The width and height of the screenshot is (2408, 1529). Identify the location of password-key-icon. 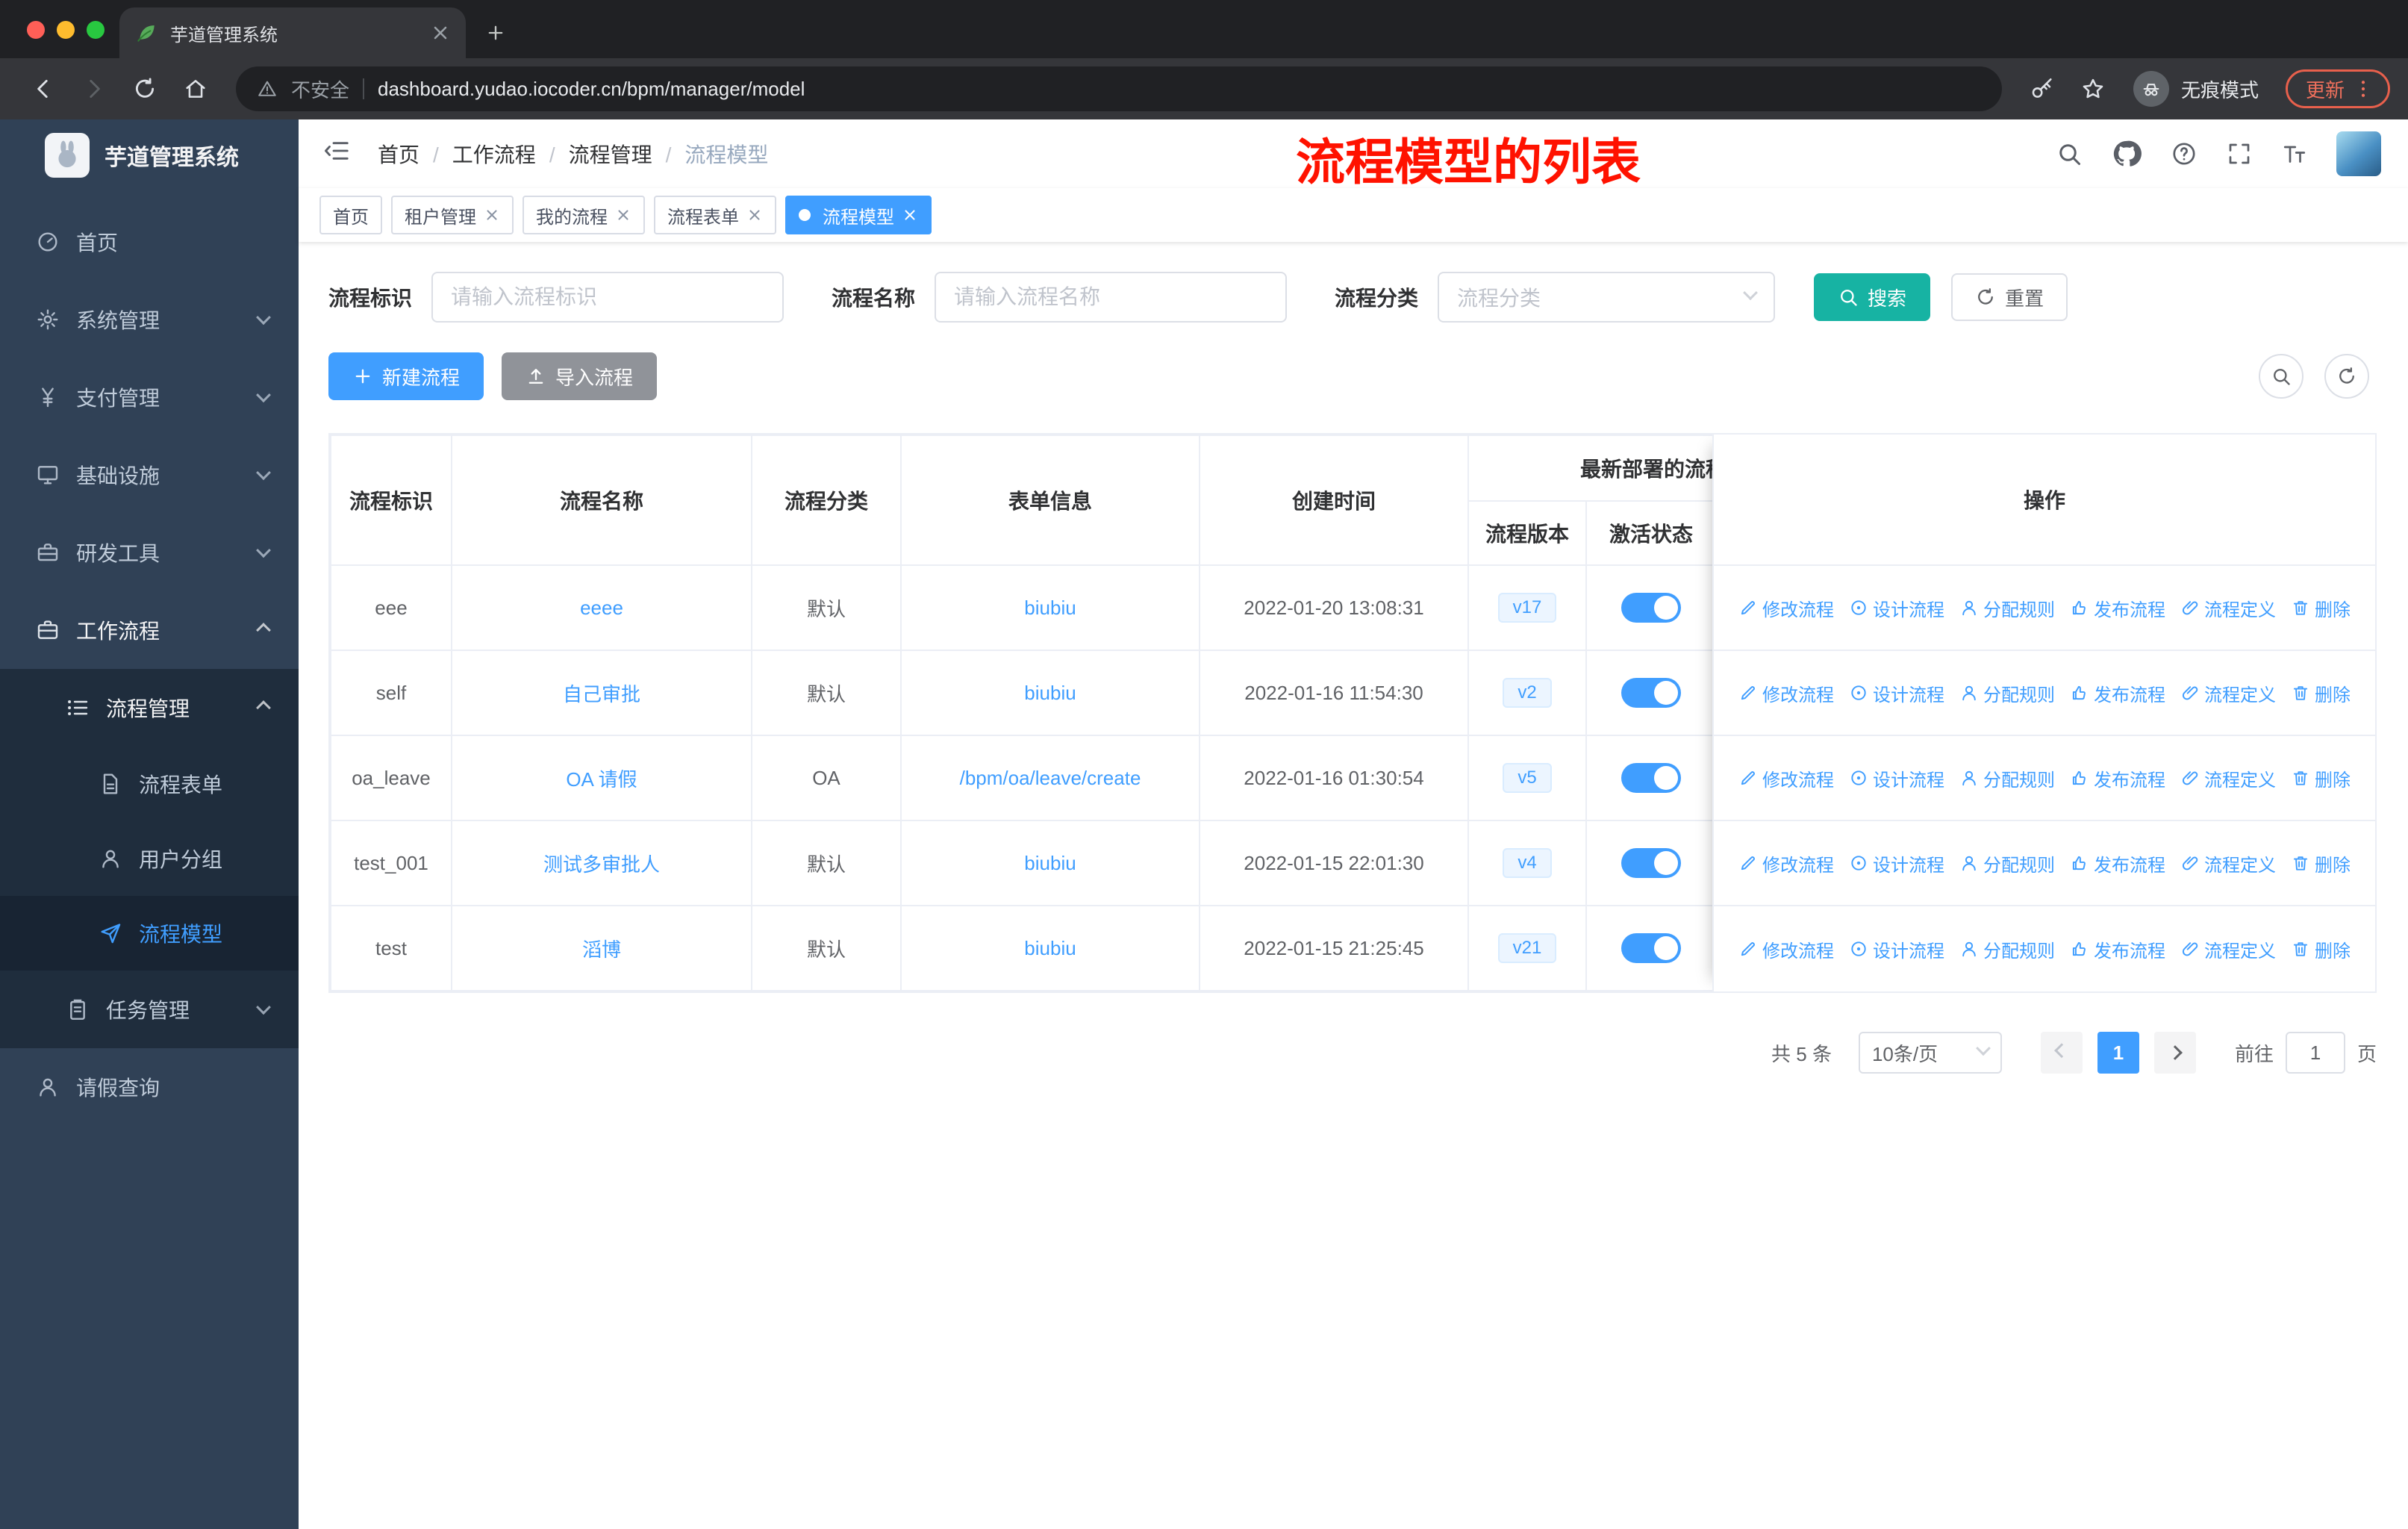
(2042, 88).